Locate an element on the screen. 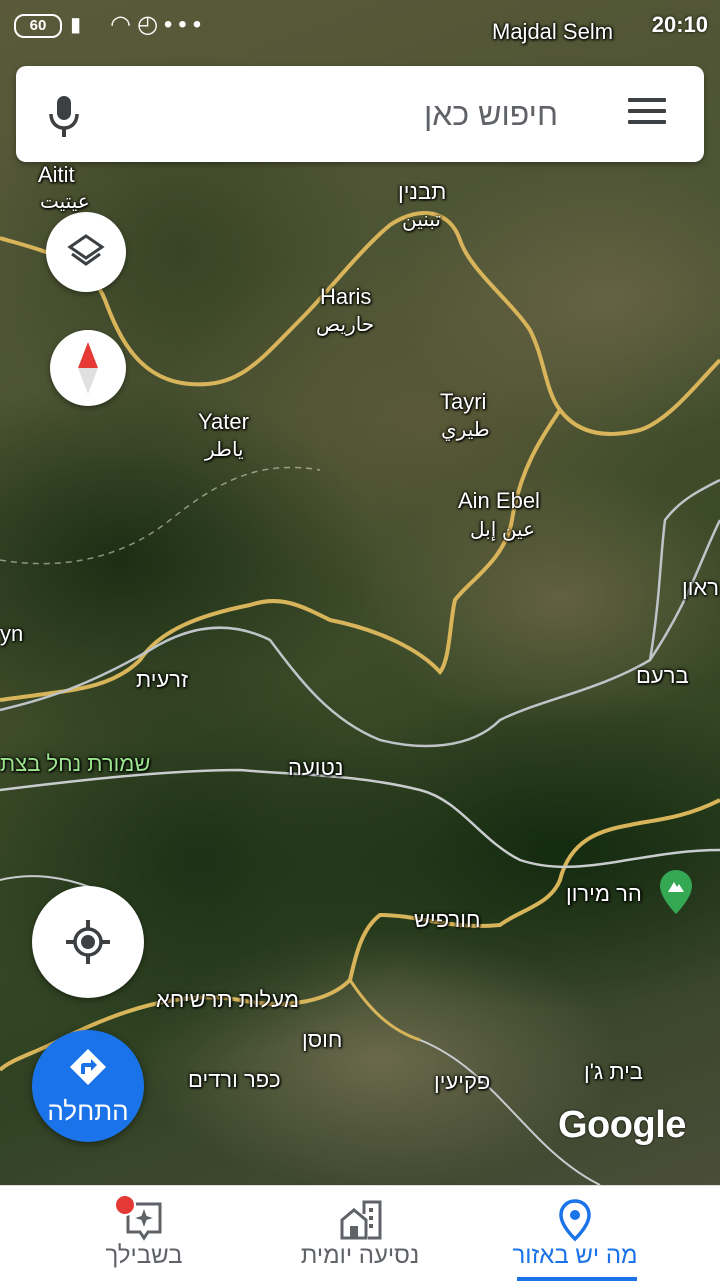 The height and width of the screenshot is (1281, 720). compass-icon is located at coordinates (88, 368).